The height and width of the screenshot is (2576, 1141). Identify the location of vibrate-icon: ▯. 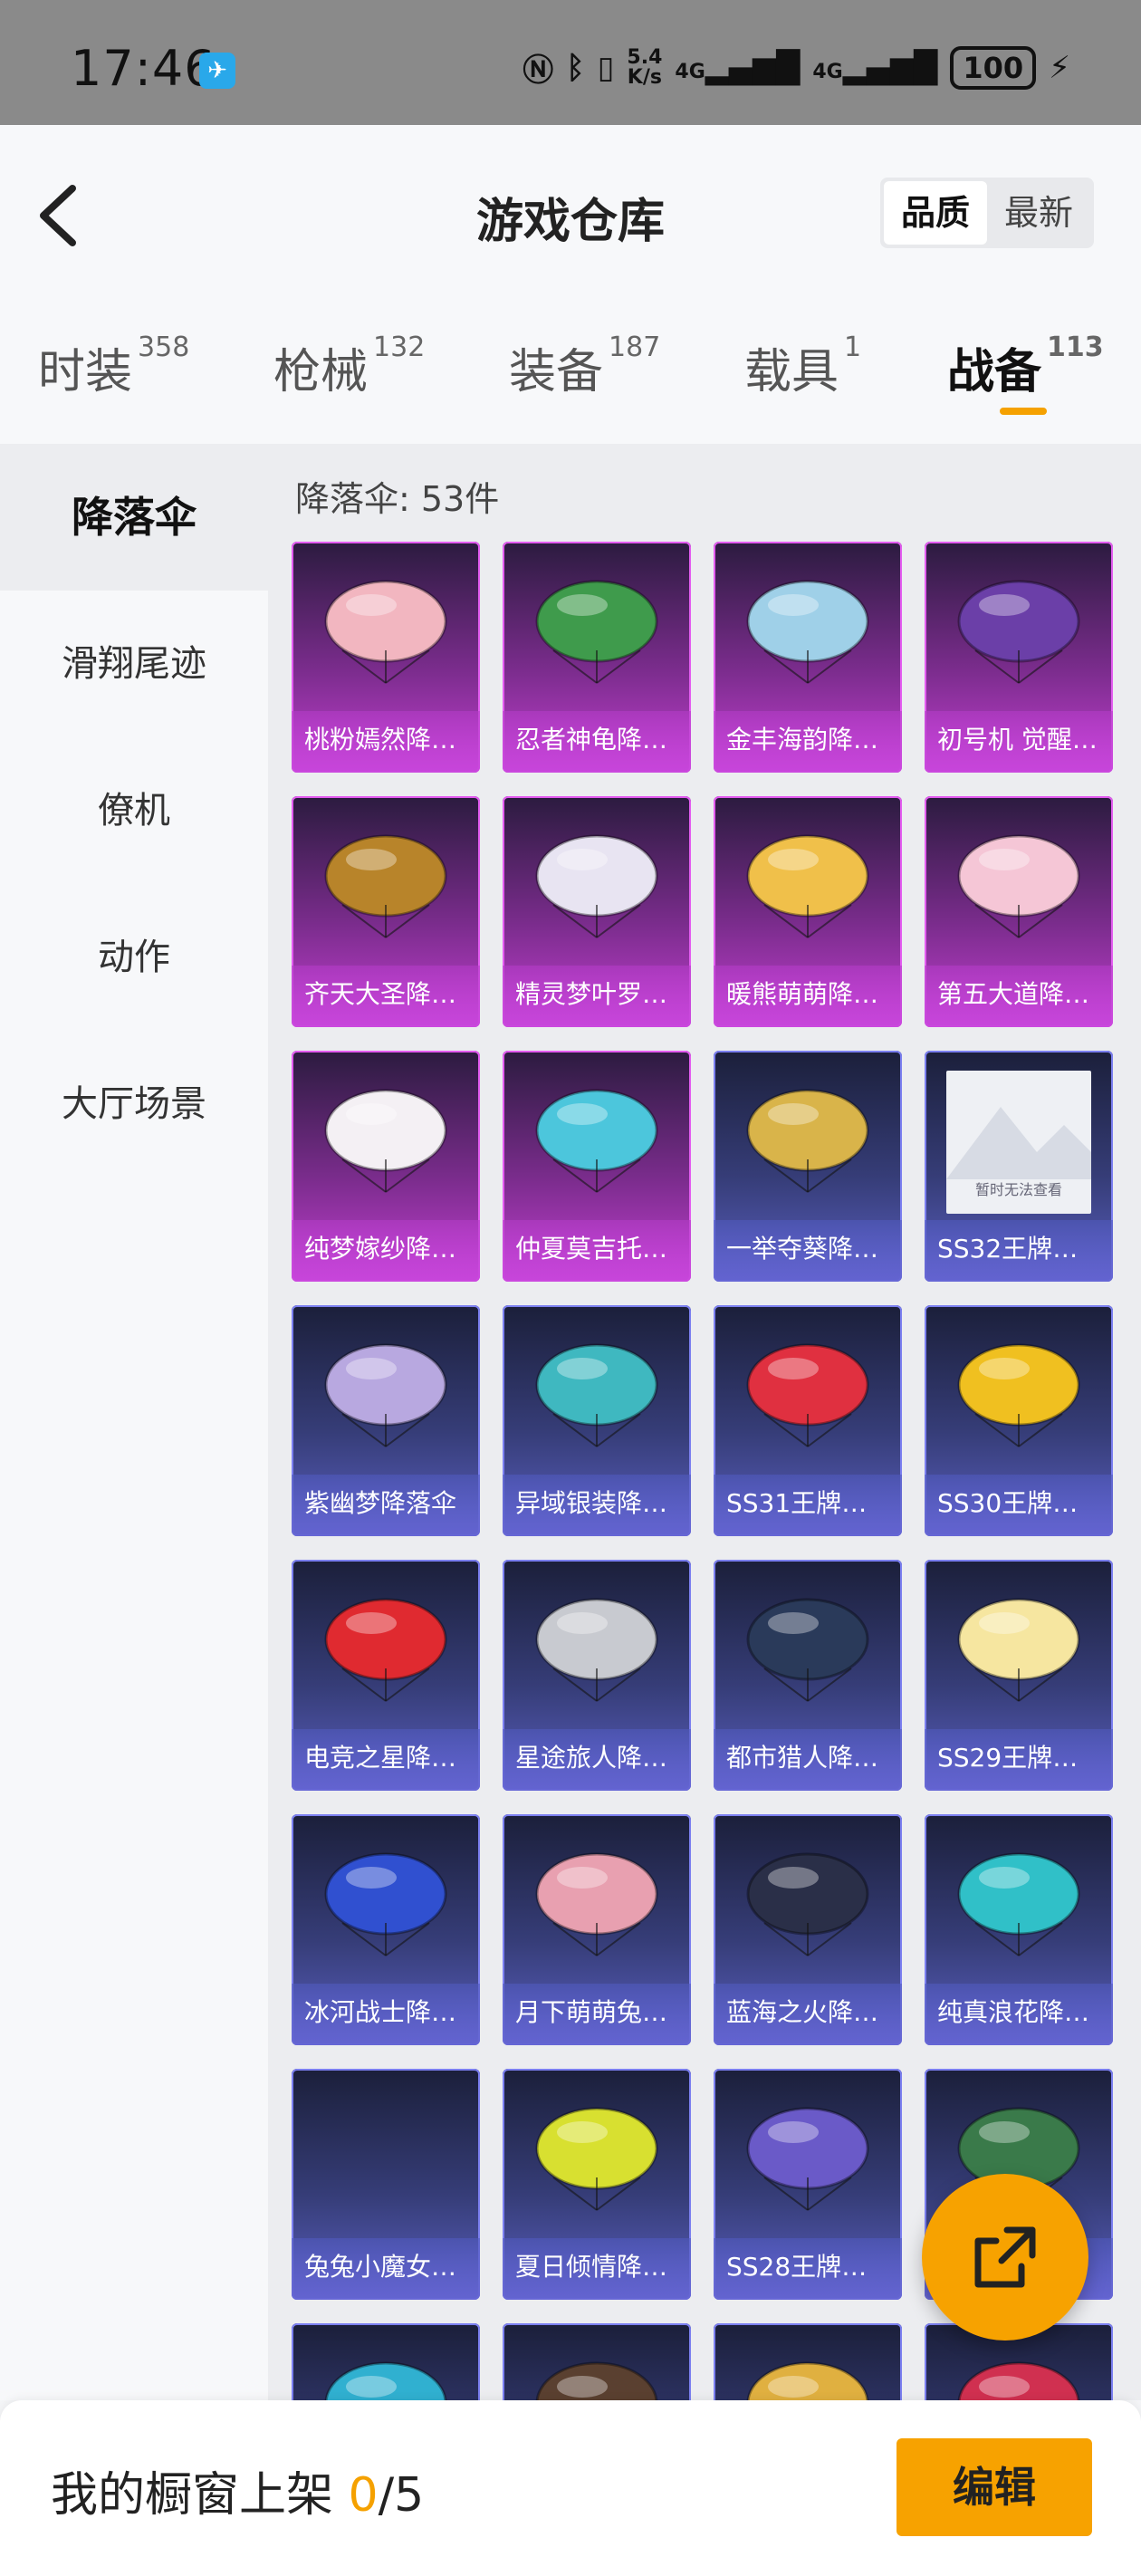
(606, 67).